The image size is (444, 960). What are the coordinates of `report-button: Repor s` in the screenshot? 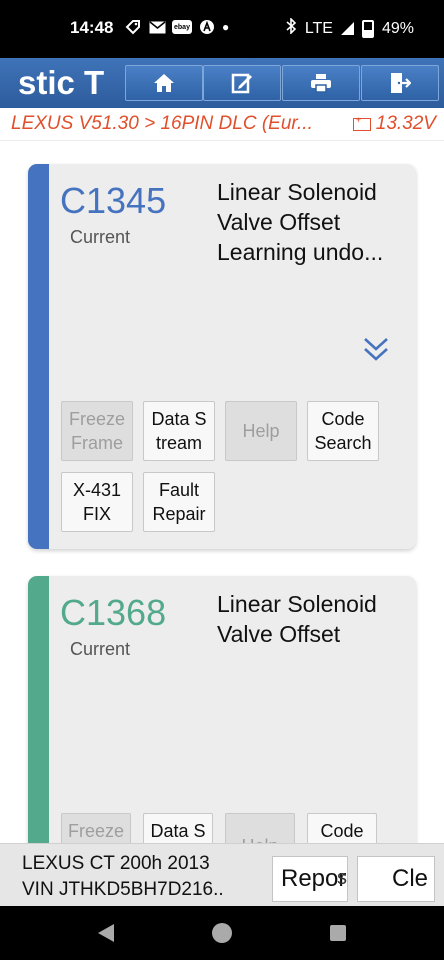 It's located at (310, 879).